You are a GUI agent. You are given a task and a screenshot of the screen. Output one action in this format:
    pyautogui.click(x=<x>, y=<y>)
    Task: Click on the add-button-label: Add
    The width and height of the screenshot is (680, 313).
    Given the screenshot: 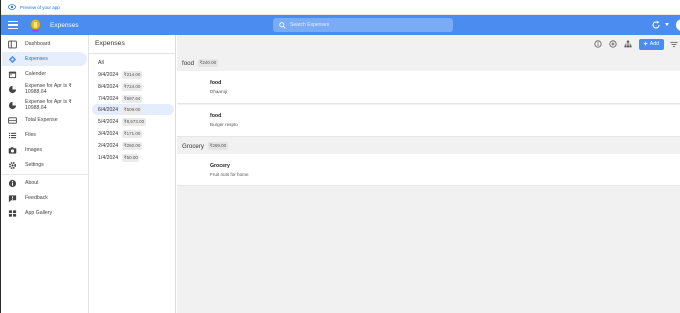 What is the action you would take?
    pyautogui.click(x=654, y=44)
    